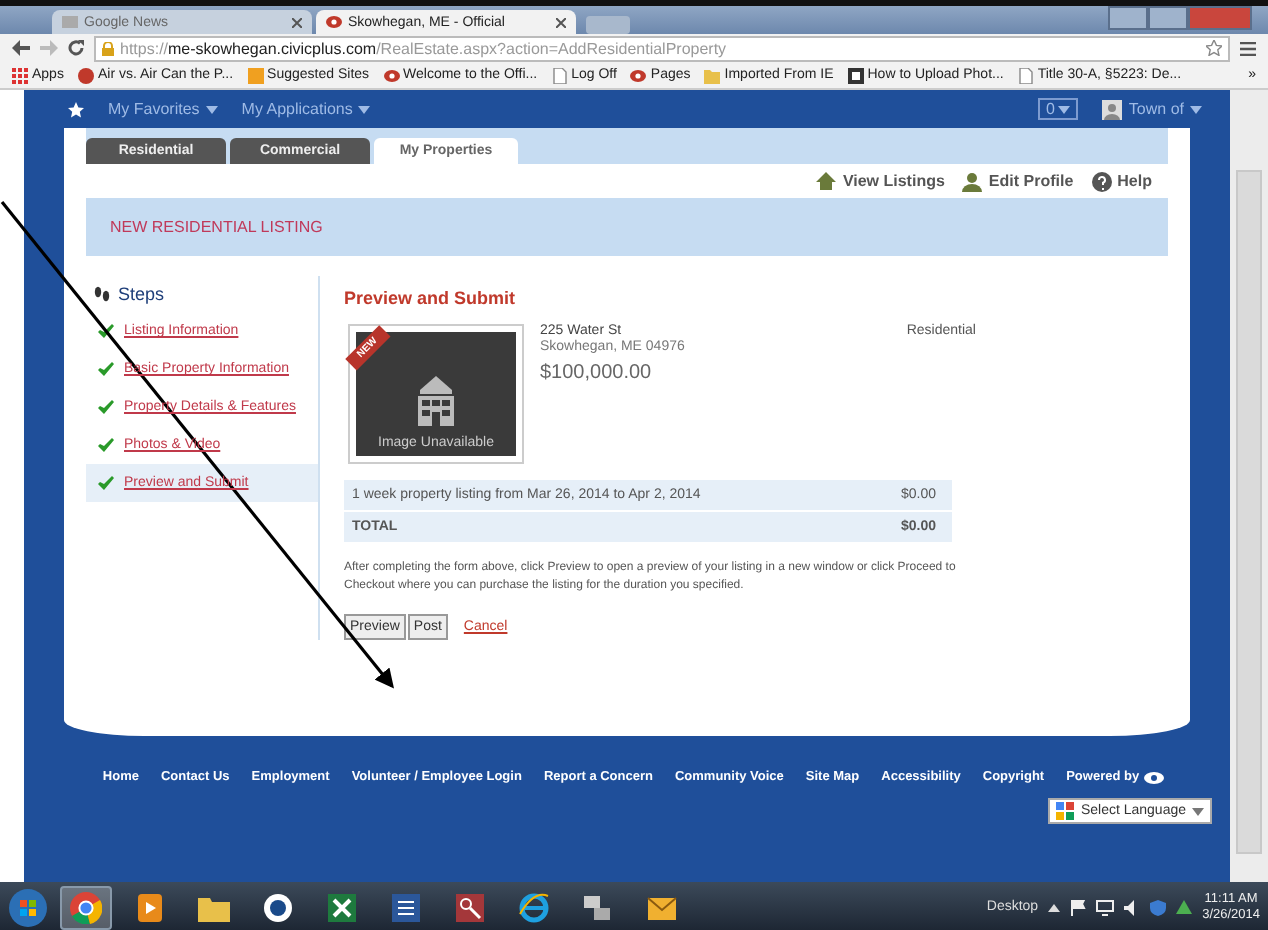 This screenshot has height=930, width=1268. I want to click on help-icon, so click(1101, 181).